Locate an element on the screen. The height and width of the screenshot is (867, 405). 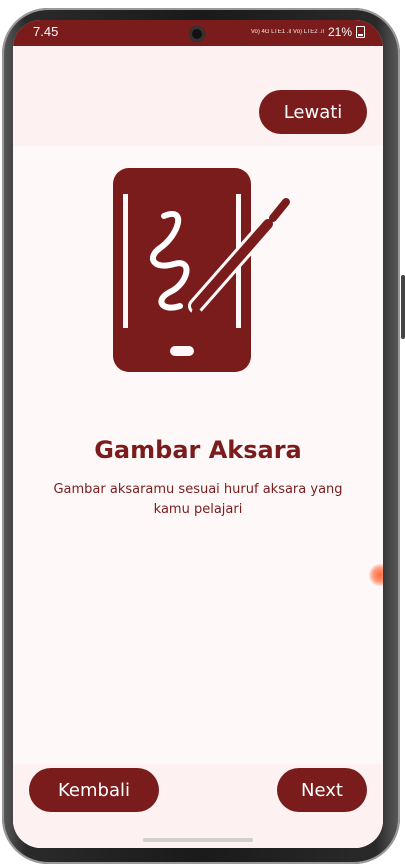
signal-icon: Vo) 4G LTE1 .ıl Vo) LTE2 .ıl is located at coordinates (287, 32).